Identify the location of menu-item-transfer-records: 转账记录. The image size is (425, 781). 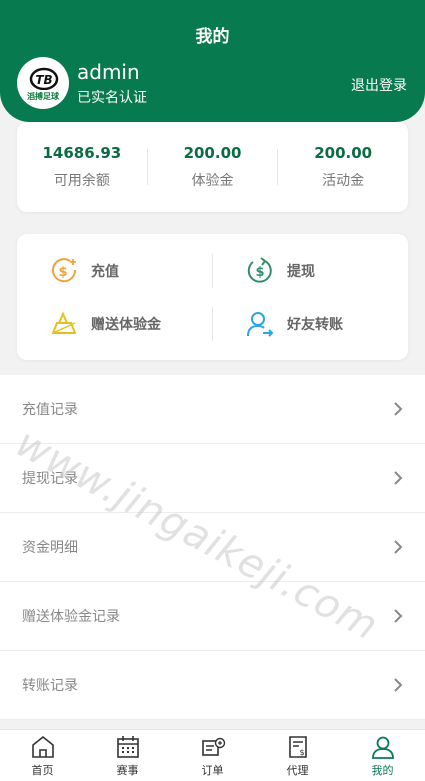
(212, 685).